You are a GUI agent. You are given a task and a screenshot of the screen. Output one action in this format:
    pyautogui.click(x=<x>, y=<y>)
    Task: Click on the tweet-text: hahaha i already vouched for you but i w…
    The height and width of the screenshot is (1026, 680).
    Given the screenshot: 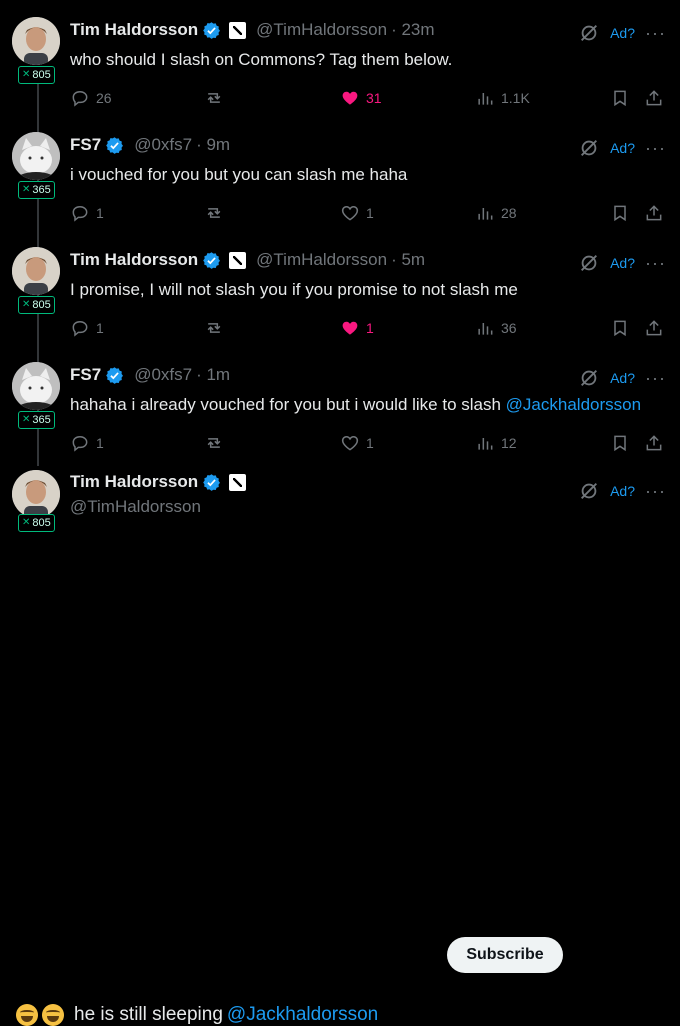 What is the action you would take?
    pyautogui.click(x=356, y=404)
    